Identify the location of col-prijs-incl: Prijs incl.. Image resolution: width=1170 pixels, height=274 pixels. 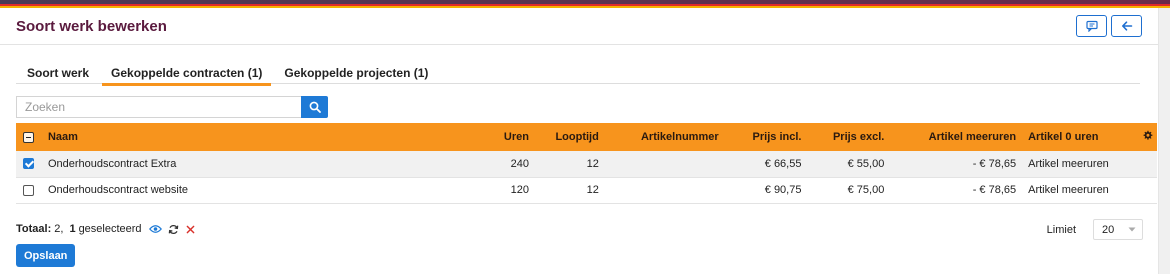
(766, 137).